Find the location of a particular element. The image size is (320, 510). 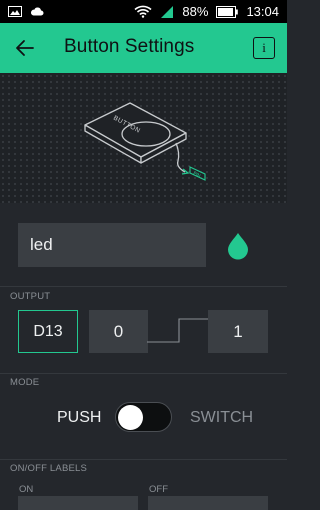

signal-icon is located at coordinates (167, 11).